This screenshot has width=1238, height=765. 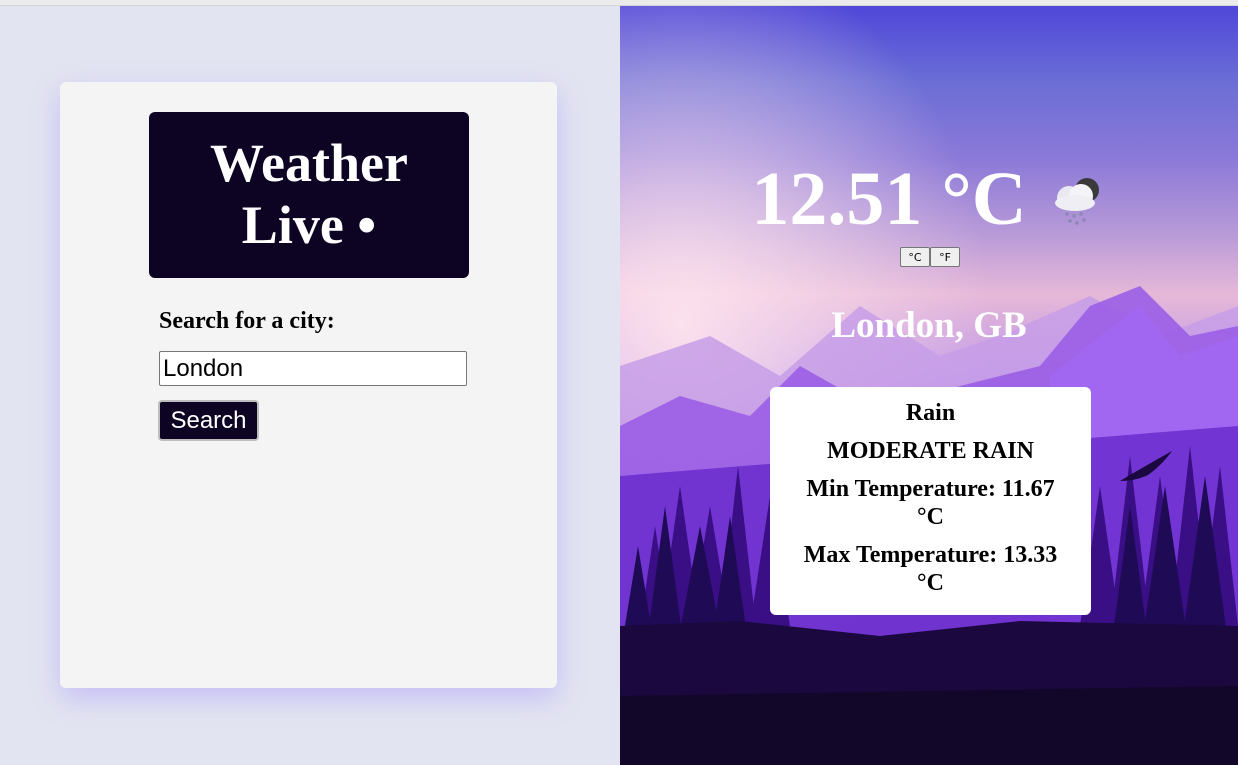 What do you see at coordinates (930, 569) in the screenshot?
I see `max-temperature: Max Temperature: 13.33 °C` at bounding box center [930, 569].